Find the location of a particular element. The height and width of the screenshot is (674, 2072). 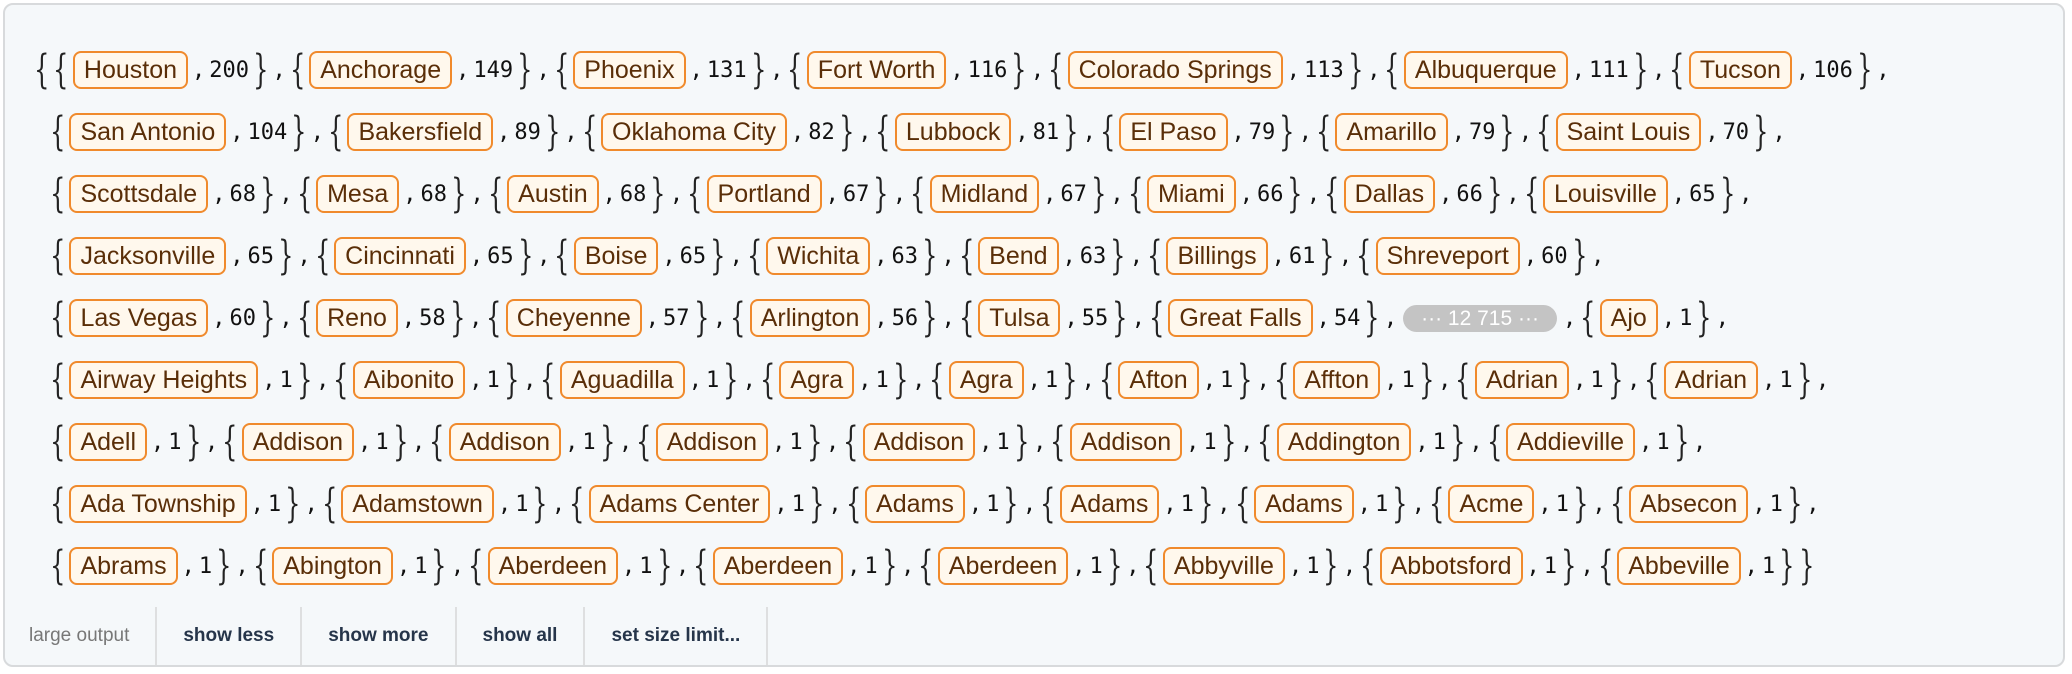

city-entity: Jacksonville is located at coordinates (148, 256).